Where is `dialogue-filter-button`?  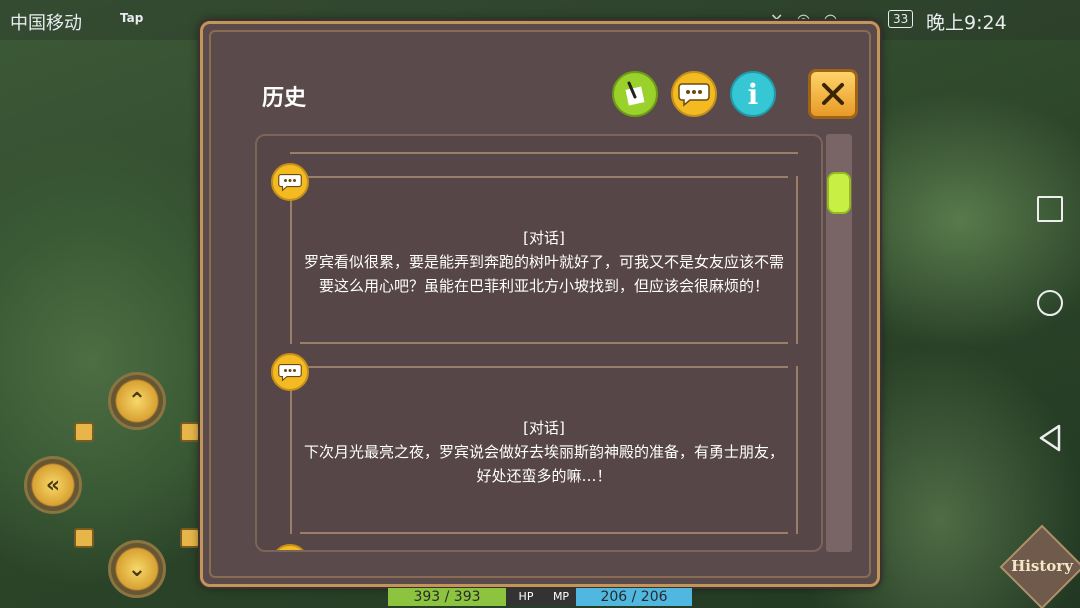
dialogue-filter-button is located at coordinates (694, 94).